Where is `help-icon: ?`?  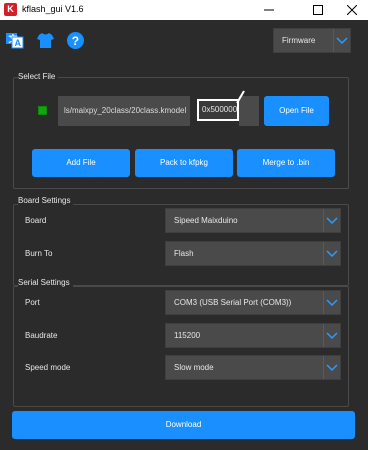 help-icon: ? is located at coordinates (75, 40).